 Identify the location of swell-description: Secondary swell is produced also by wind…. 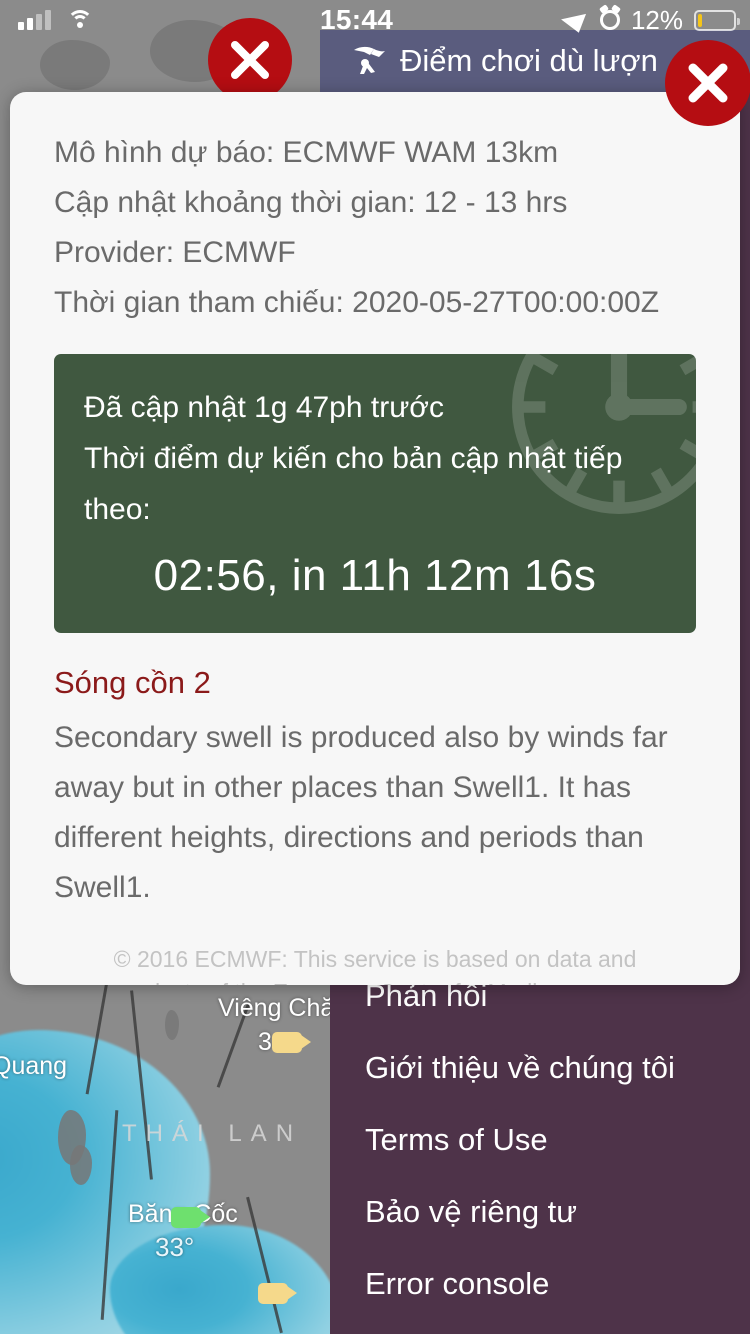
(361, 812).